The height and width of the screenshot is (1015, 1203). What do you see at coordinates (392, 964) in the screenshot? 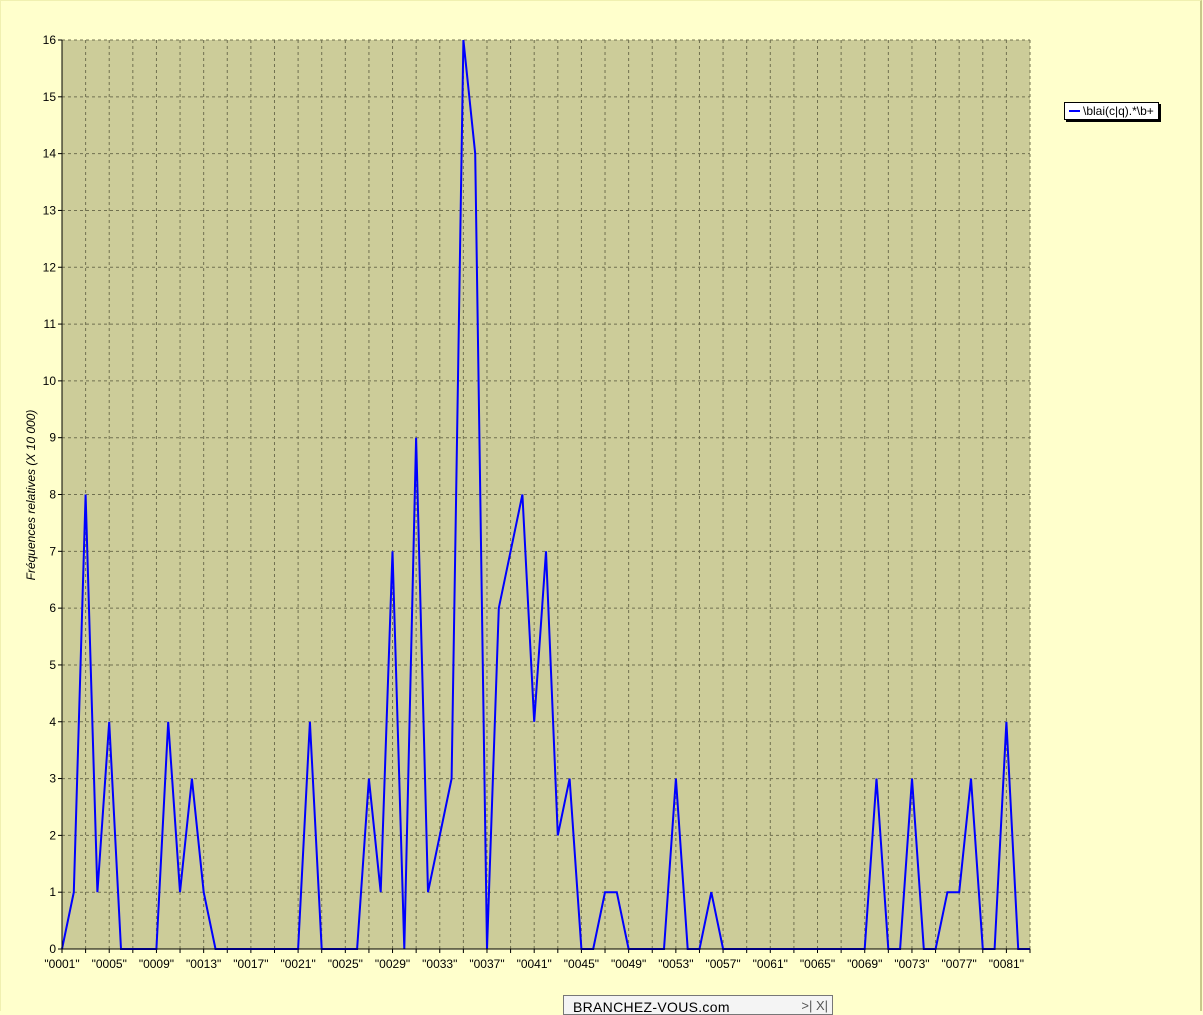
I see `x-tick-label: "0029"` at bounding box center [392, 964].